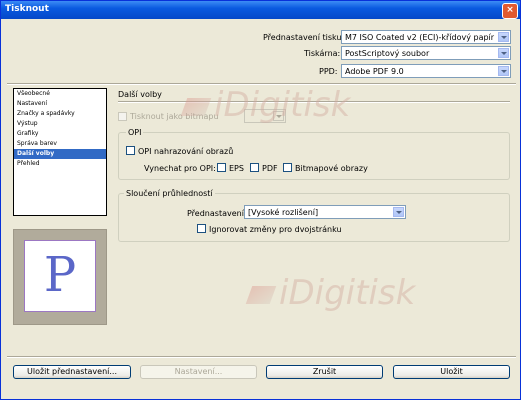  Describe the element at coordinates (328, 71) in the screenshot. I see `ppd-label: PPD:` at that location.